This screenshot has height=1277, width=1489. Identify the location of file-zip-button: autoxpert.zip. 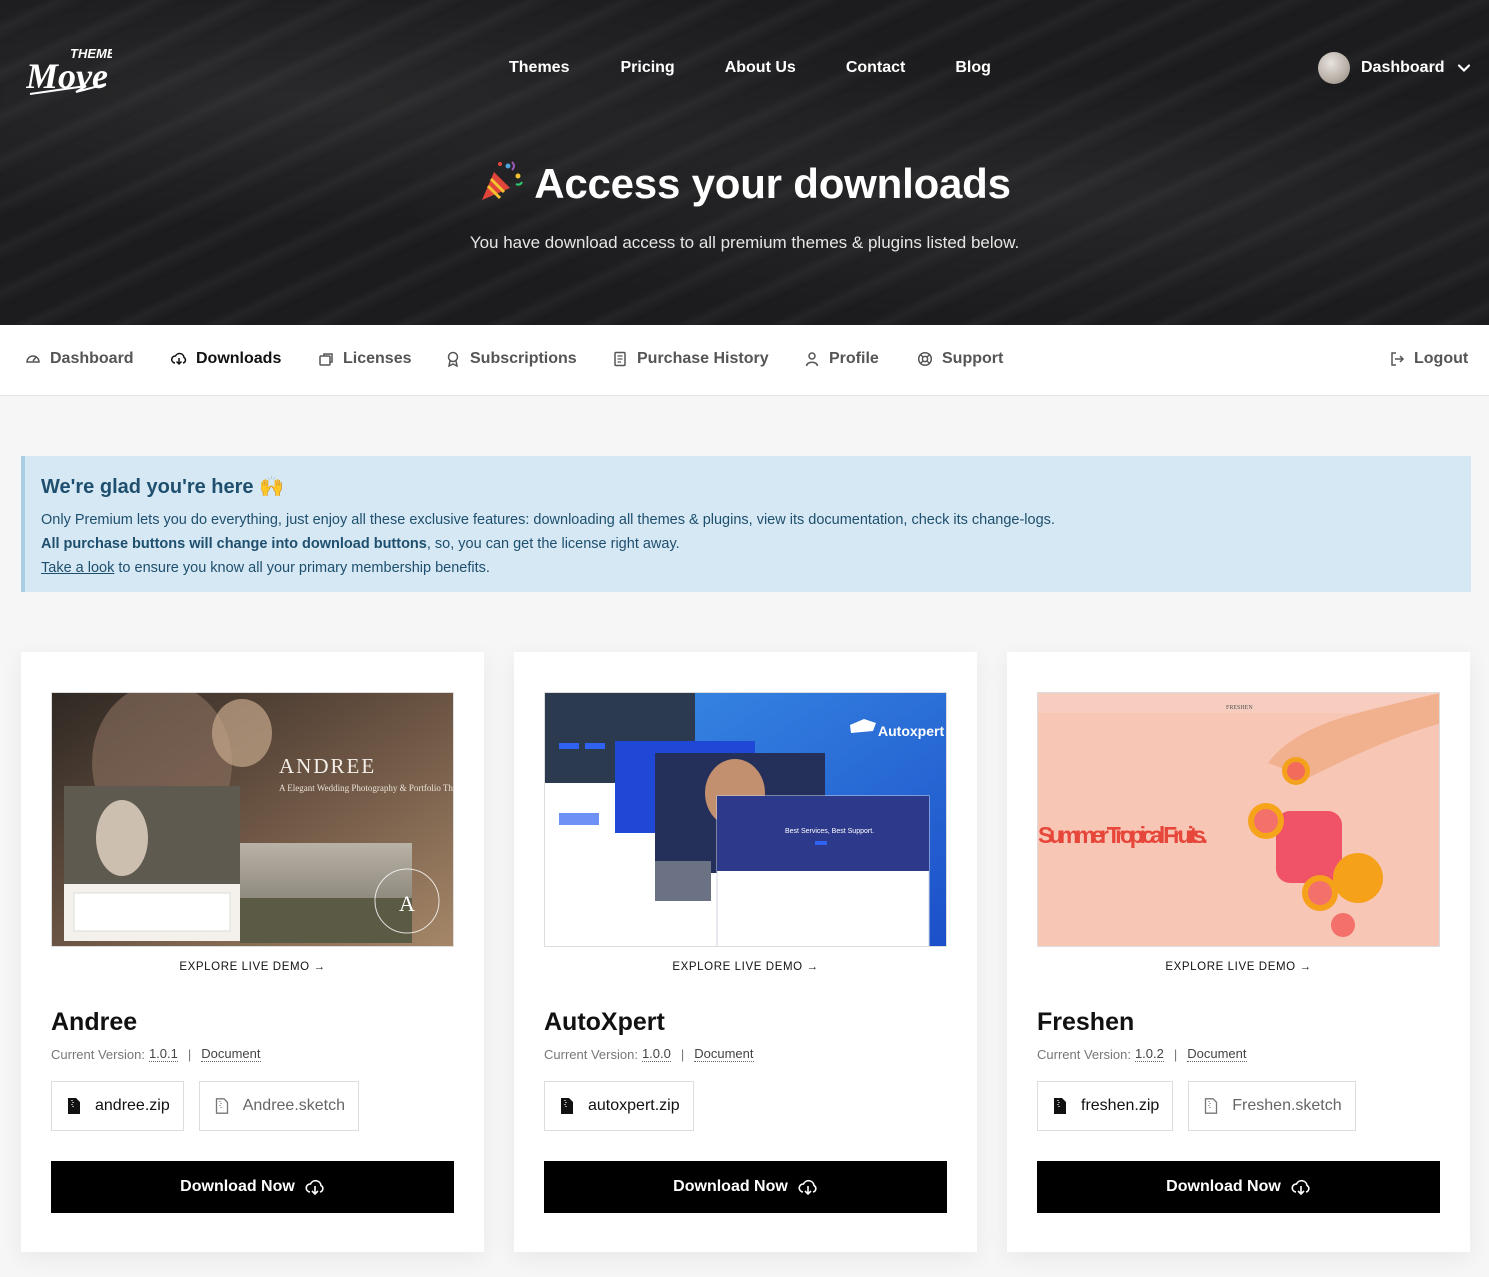
(619, 1106).